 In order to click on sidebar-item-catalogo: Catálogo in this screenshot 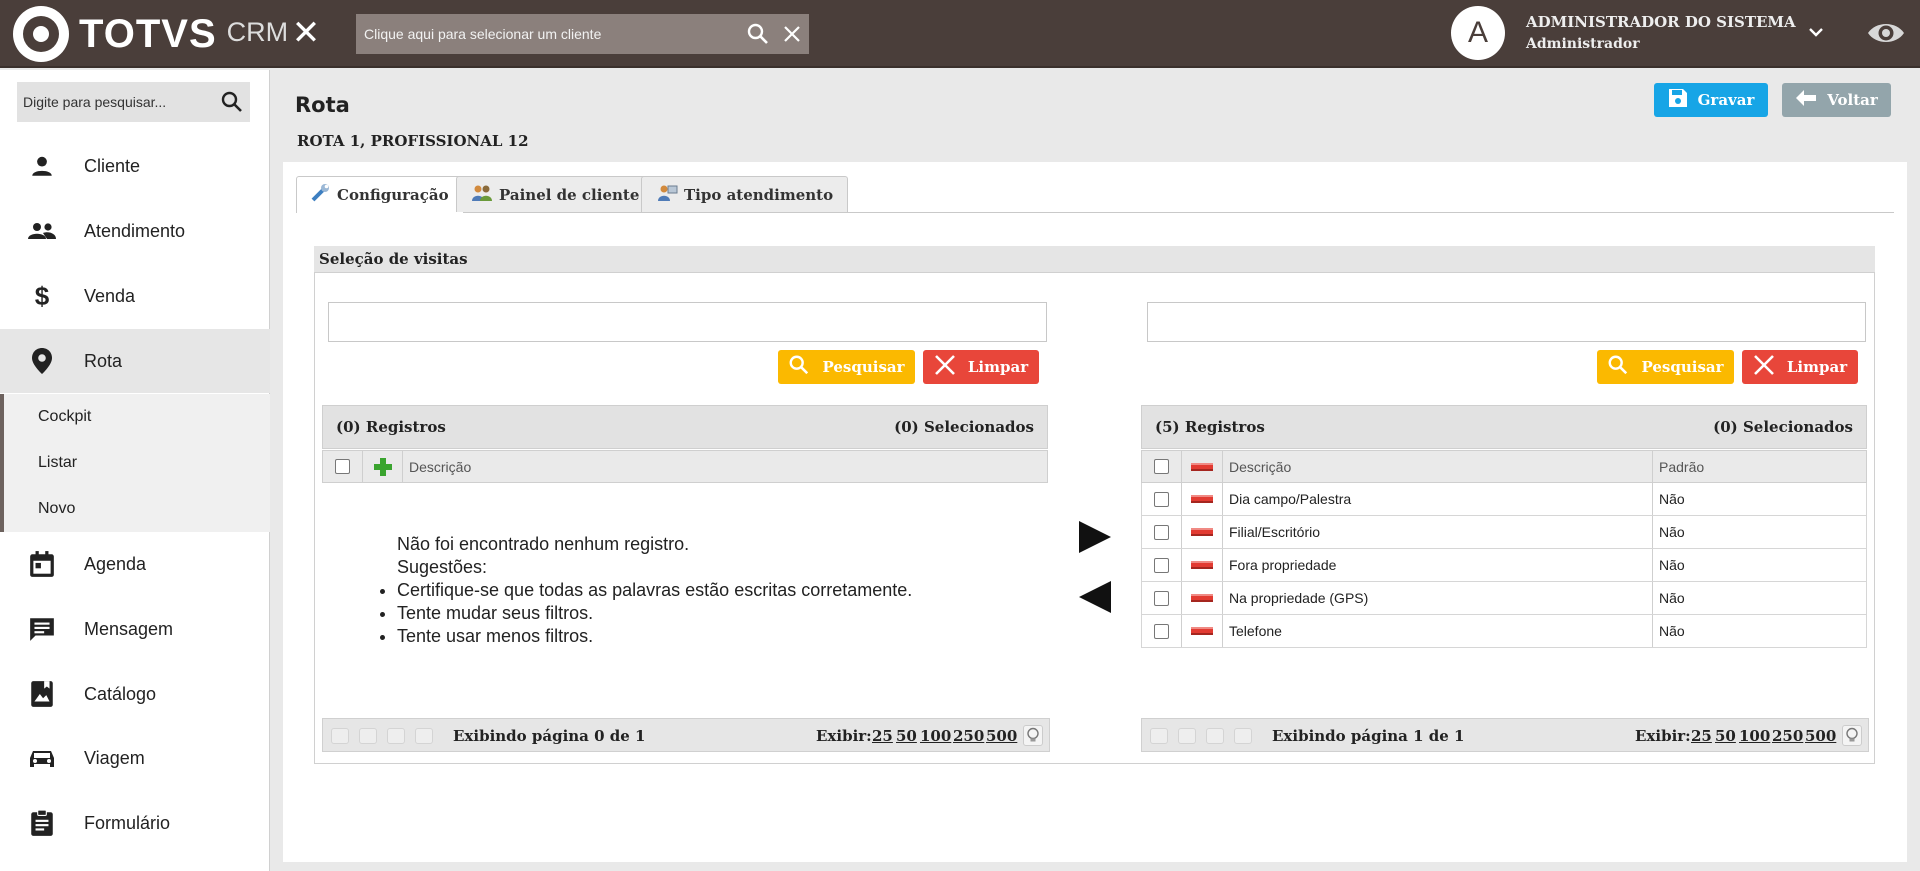, I will do `click(135, 694)`.